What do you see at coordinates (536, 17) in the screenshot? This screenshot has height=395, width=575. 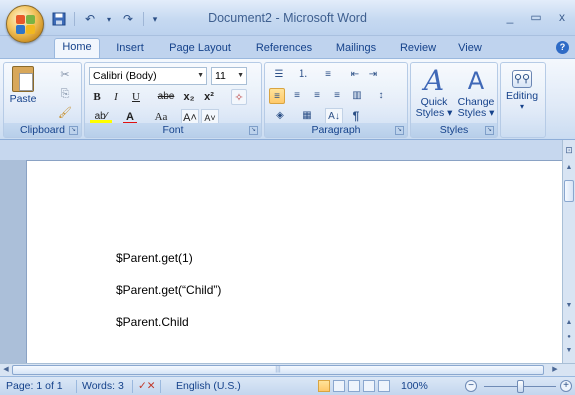 I see `maximize-button: ▭` at bounding box center [536, 17].